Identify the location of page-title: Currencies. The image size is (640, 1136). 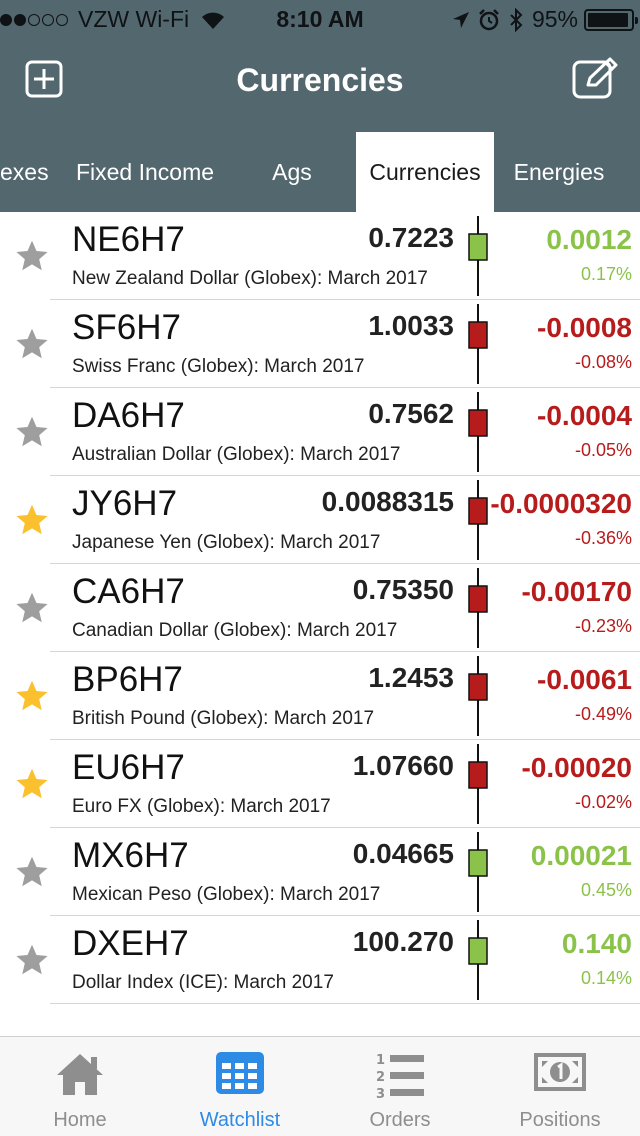
(320, 80).